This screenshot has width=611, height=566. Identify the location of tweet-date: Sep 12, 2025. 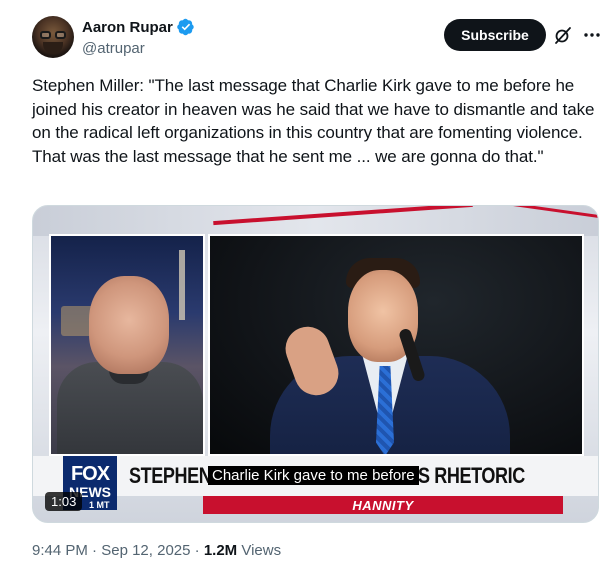
(145, 550).